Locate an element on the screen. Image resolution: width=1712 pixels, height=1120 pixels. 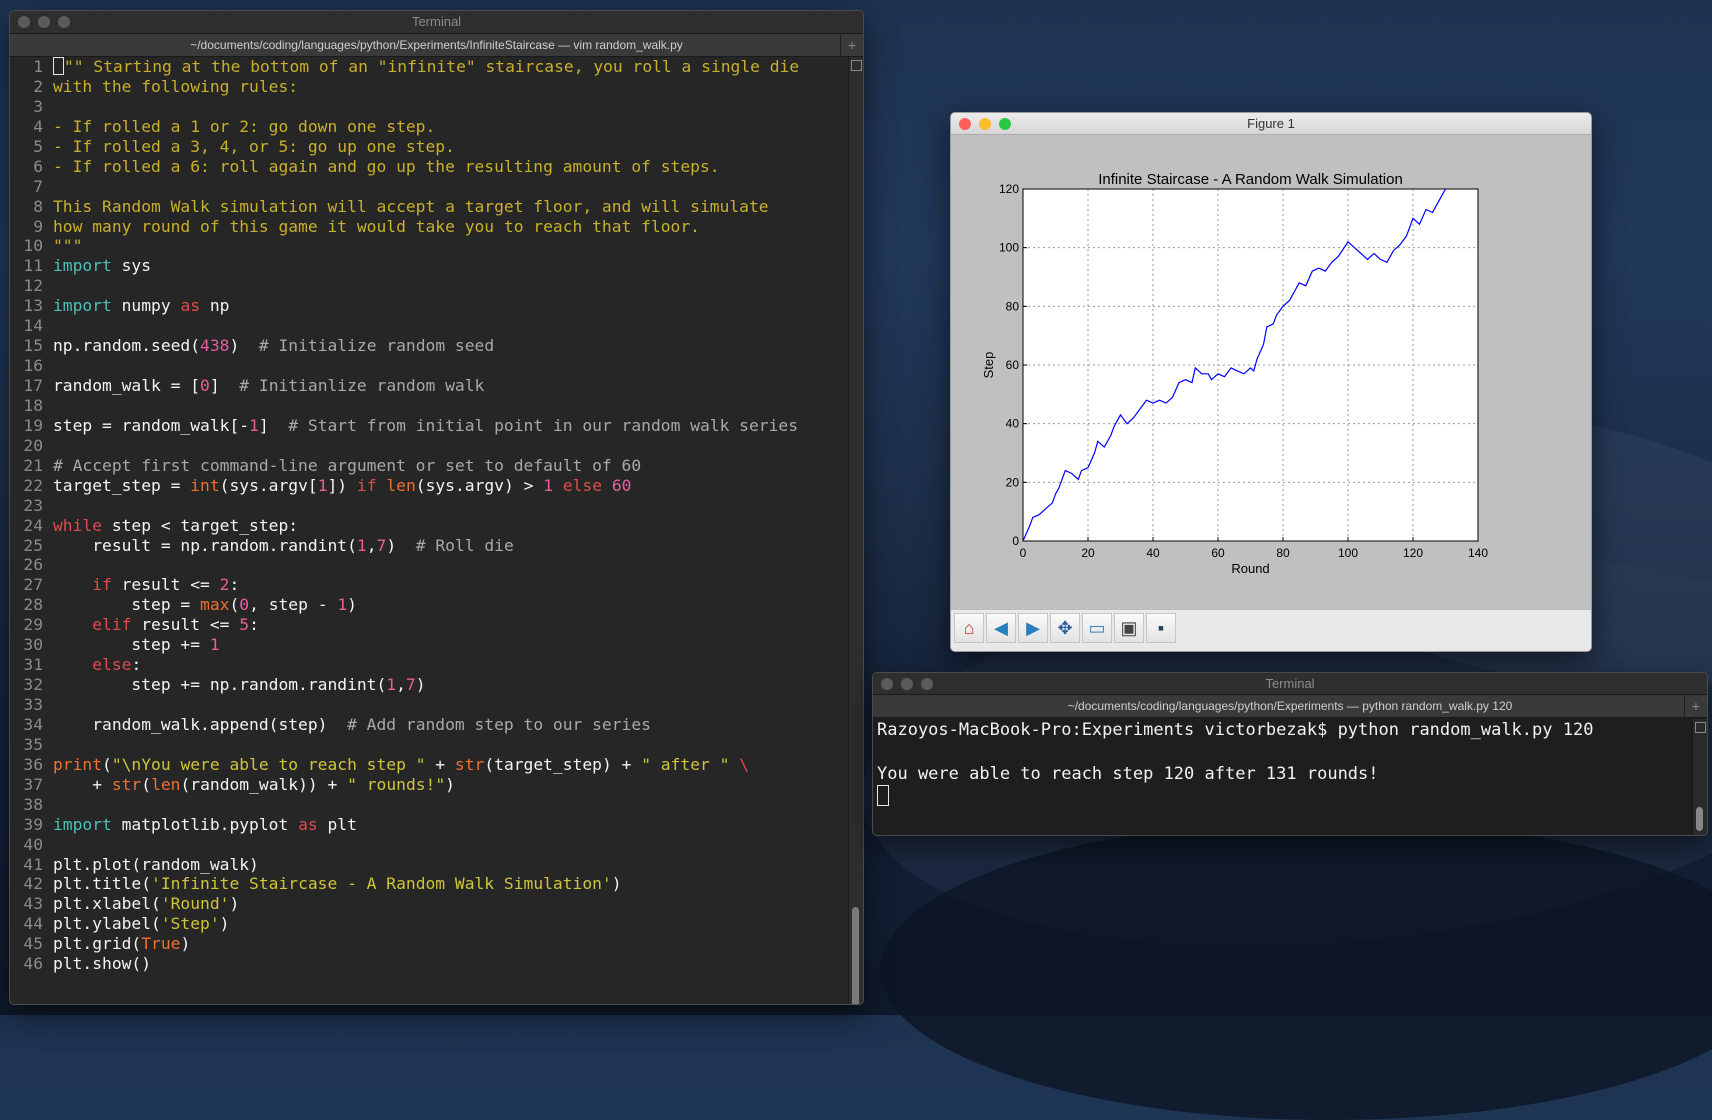
code-line: 43 plt.xlabel('Round') is located at coordinates (429, 904).